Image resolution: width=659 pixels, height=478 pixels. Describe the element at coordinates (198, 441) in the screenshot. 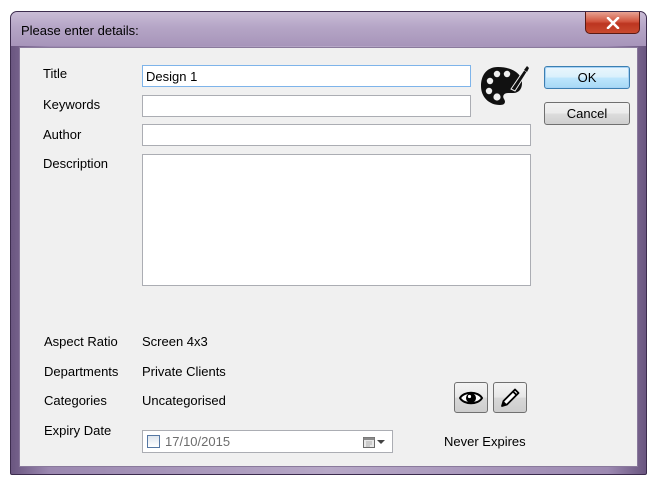

I see `expiry-date-value: 17/10/2015` at that location.